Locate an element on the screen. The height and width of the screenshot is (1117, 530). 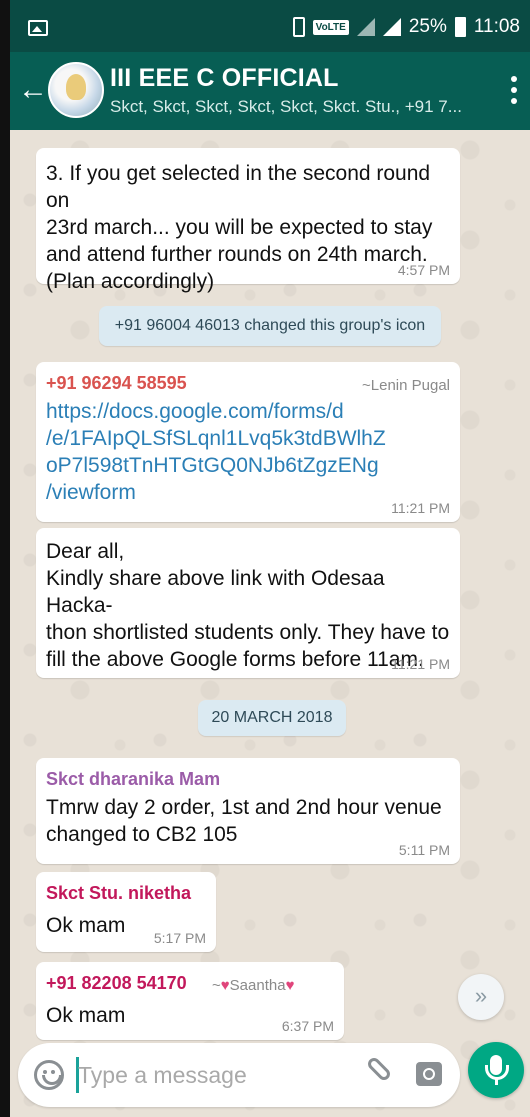
message-time: 5:17 PM is located at coordinates (179, 938).